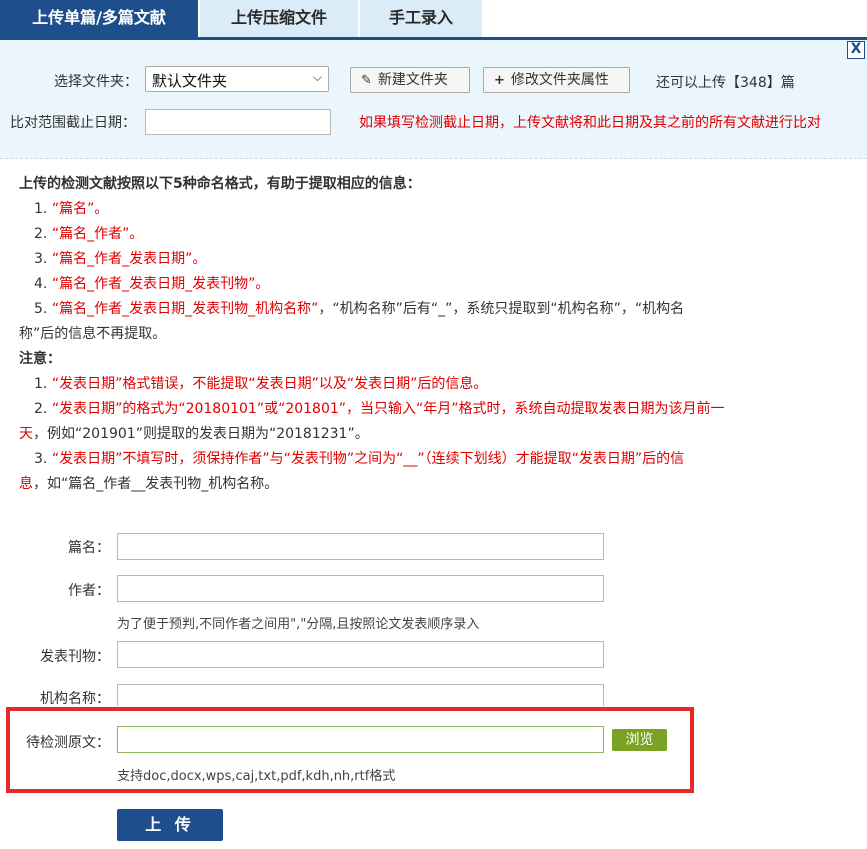 This screenshot has width=867, height=849. Describe the element at coordinates (220, 184) in the screenshot. I see `instructions-heading: 上传的检测文献按照以下5种命名格式，有助于提取相应的信息：` at that location.